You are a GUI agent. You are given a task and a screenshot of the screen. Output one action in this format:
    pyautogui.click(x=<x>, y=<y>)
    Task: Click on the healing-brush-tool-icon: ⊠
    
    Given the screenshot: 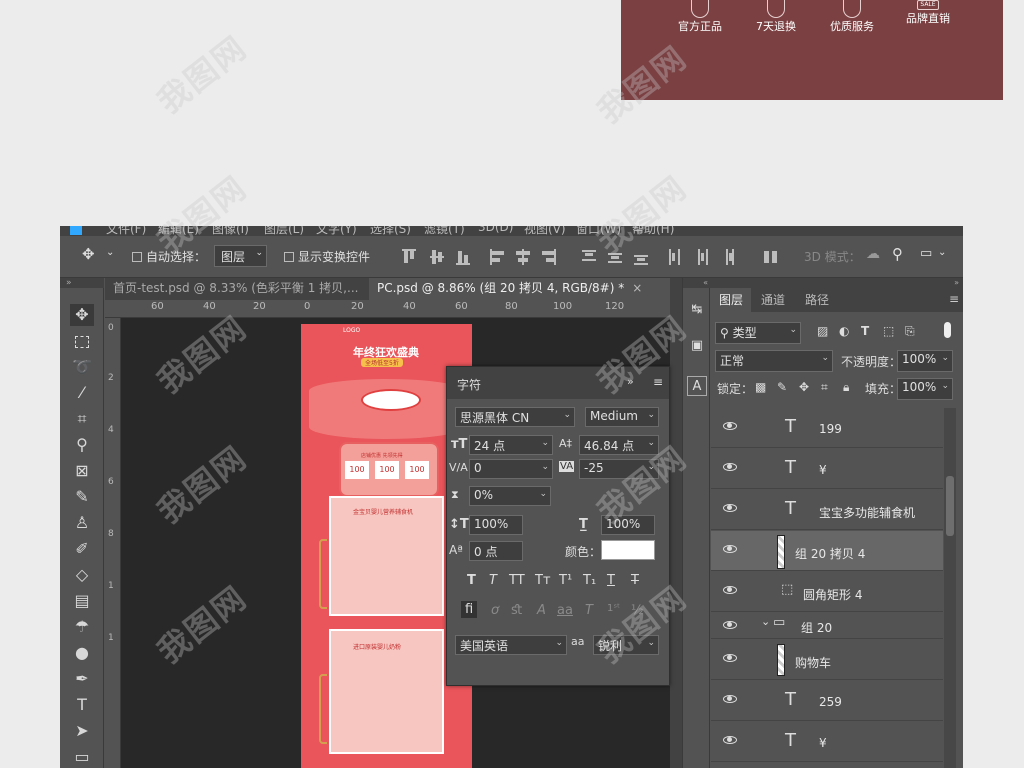 What is the action you would take?
    pyautogui.click(x=82, y=471)
    